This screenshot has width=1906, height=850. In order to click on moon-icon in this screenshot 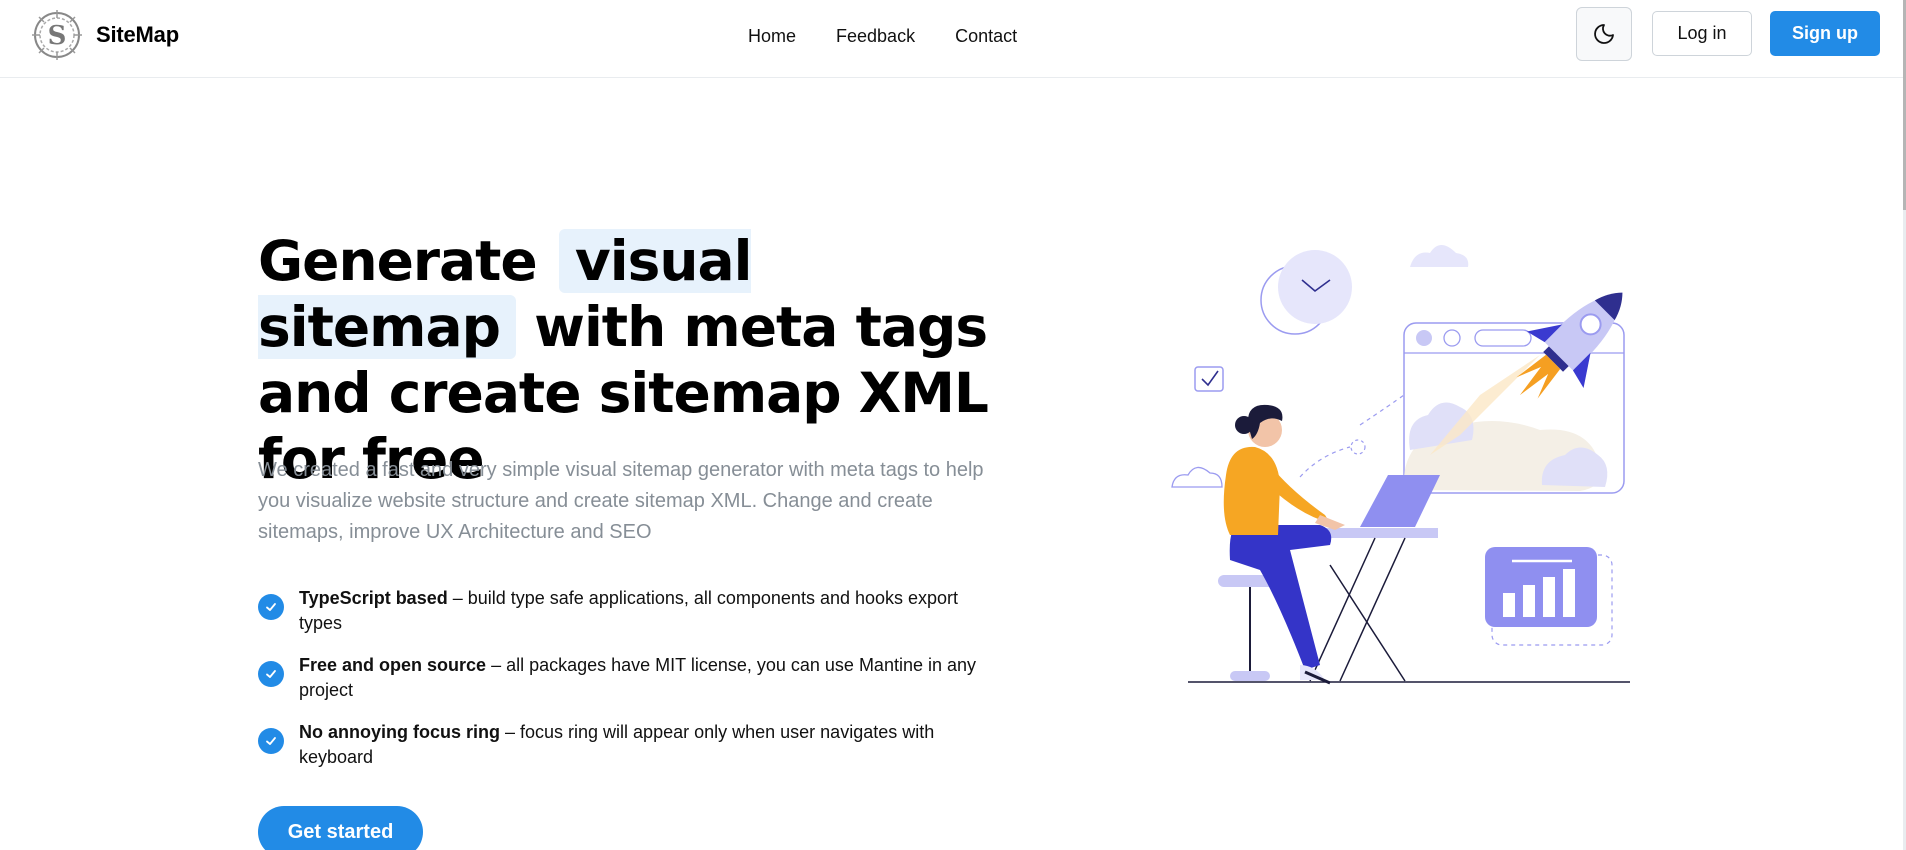, I will do `click(1604, 34)`.